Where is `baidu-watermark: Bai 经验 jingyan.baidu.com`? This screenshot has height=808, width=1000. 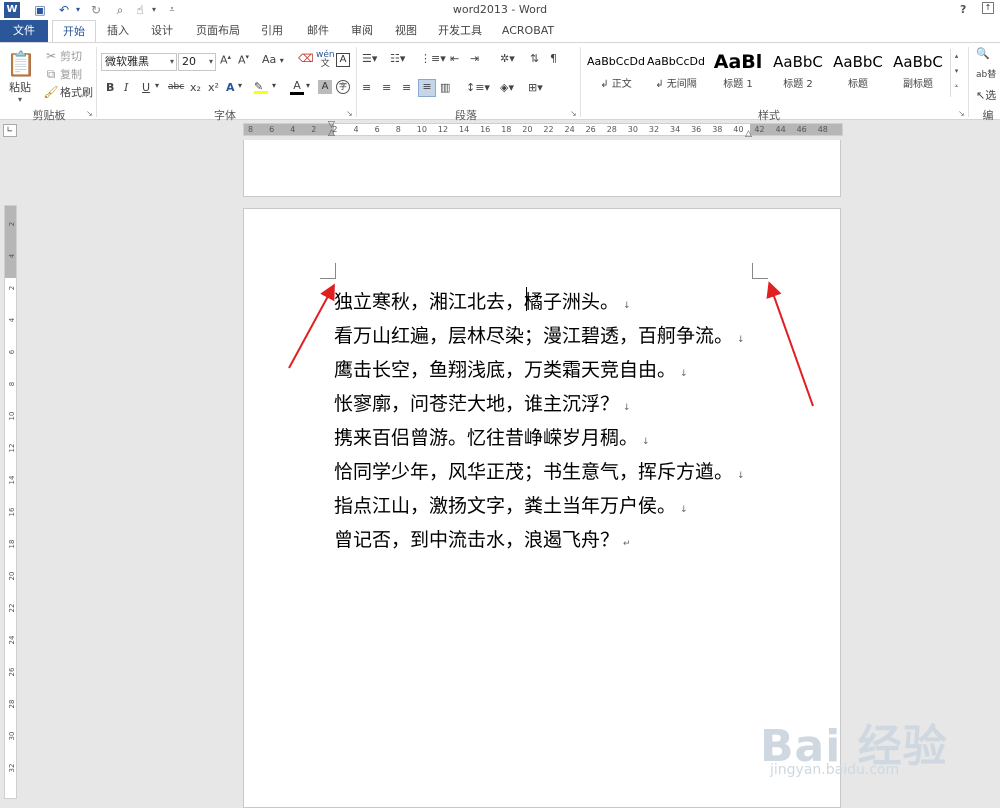 baidu-watermark: Bai 经验 jingyan.baidu.com is located at coordinates (870, 740).